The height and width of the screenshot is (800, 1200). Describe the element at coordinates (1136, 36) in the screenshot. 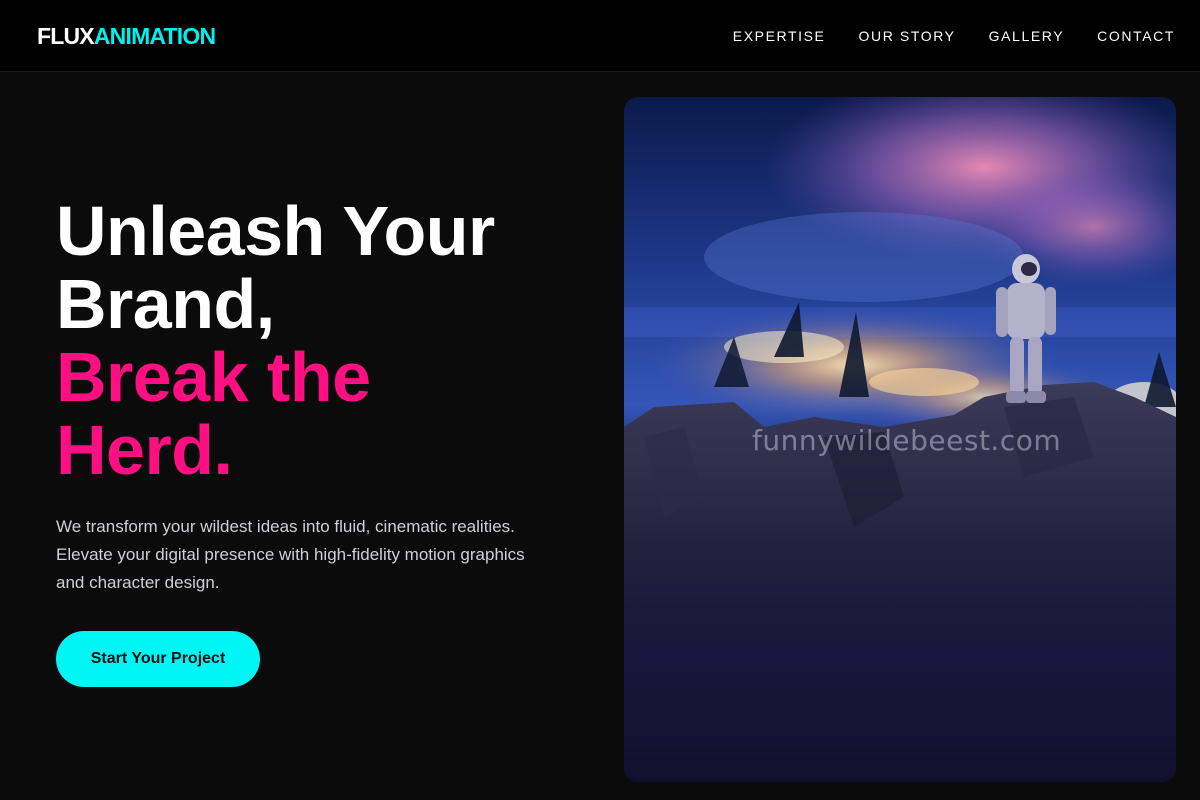

I see `nav-link-contact: CONTACT` at that location.